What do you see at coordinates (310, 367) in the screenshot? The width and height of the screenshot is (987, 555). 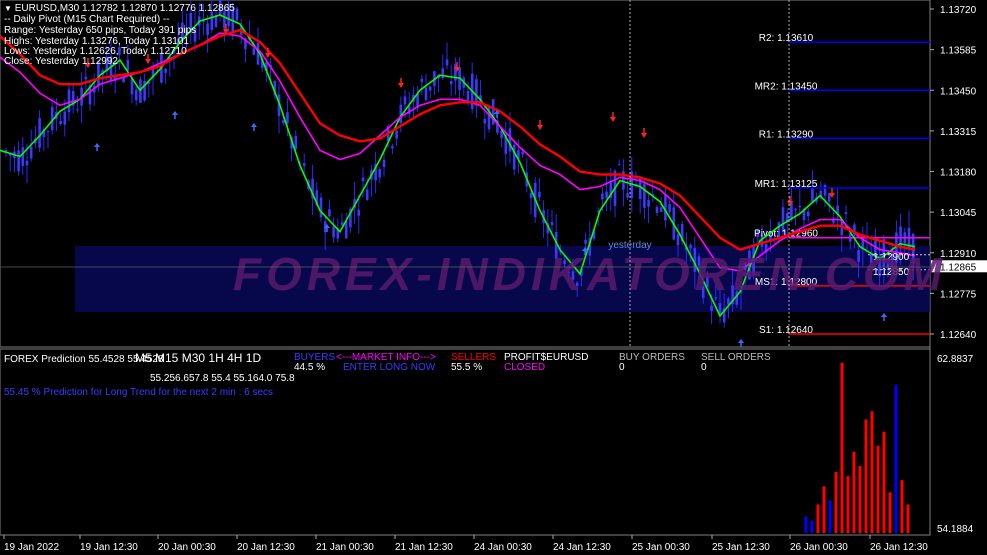 I see `buyers-value: 44.5 %` at bounding box center [310, 367].